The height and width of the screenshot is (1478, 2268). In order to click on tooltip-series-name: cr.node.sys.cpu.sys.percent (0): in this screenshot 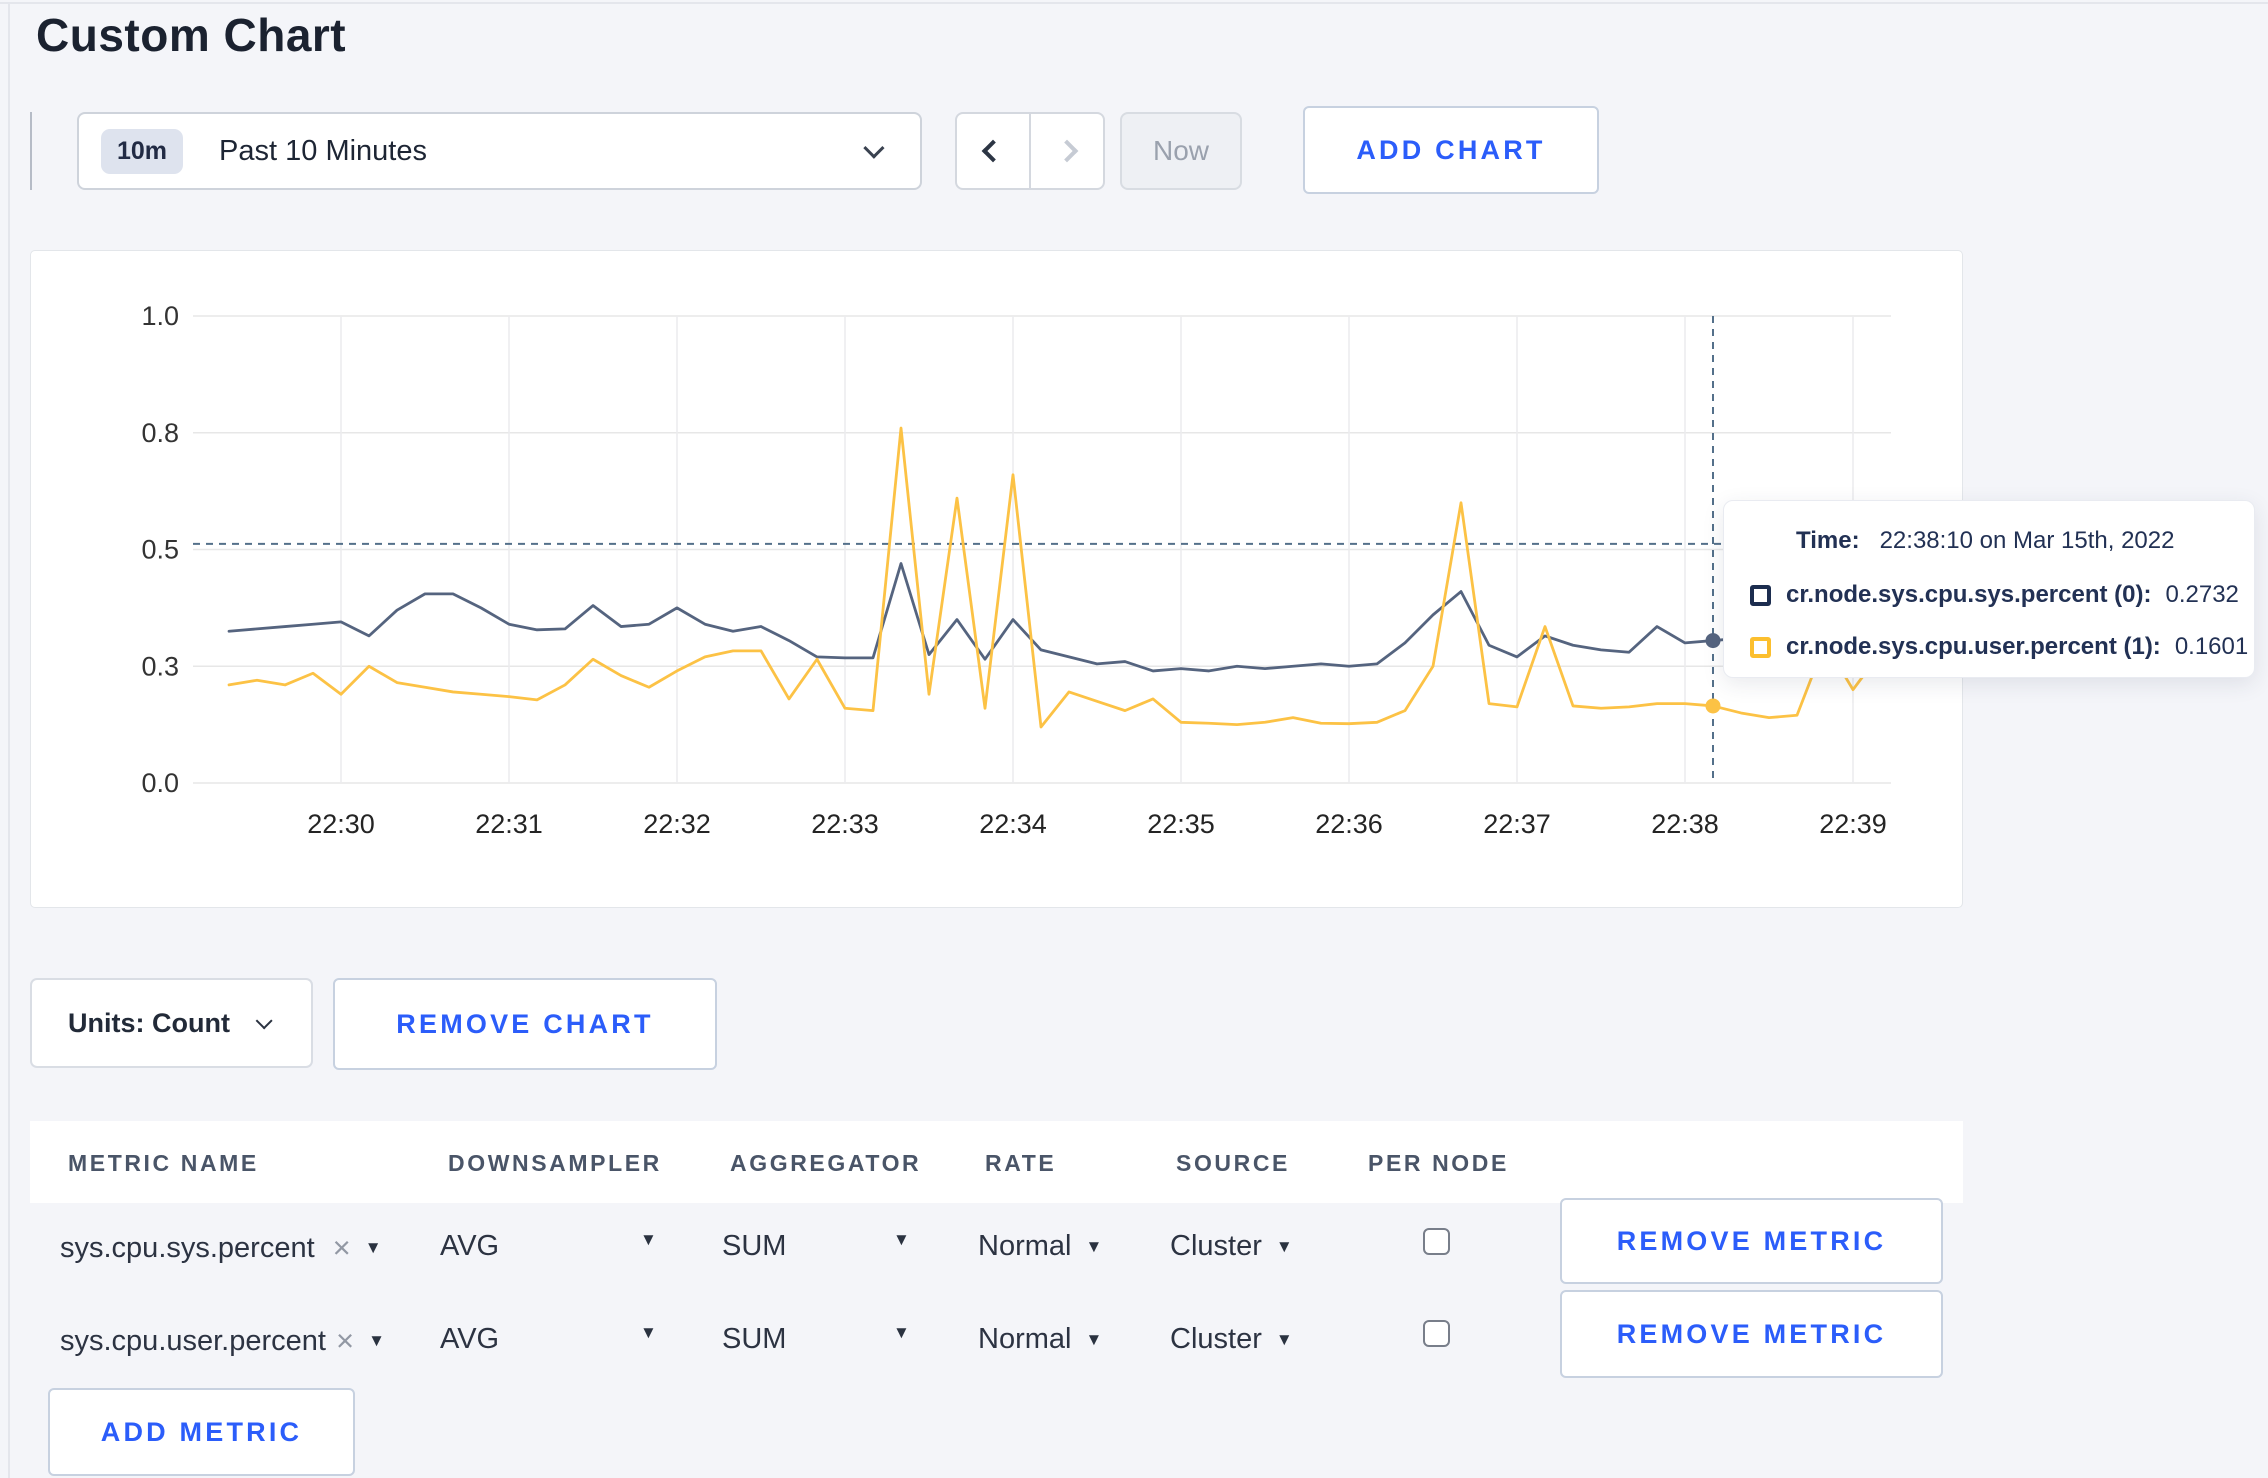, I will do `click(1969, 594)`.